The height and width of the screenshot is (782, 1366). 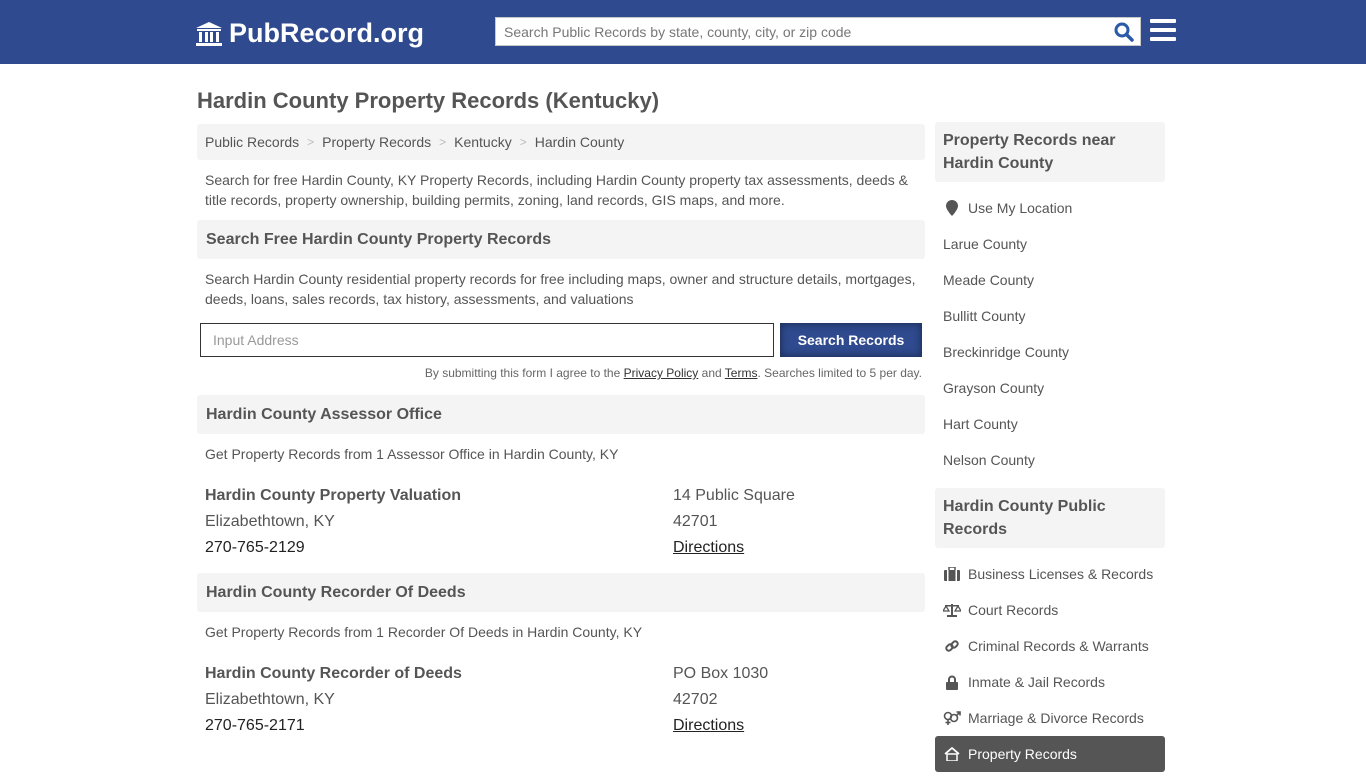 What do you see at coordinates (851, 340) in the screenshot?
I see `search-records-button: Search Records` at bounding box center [851, 340].